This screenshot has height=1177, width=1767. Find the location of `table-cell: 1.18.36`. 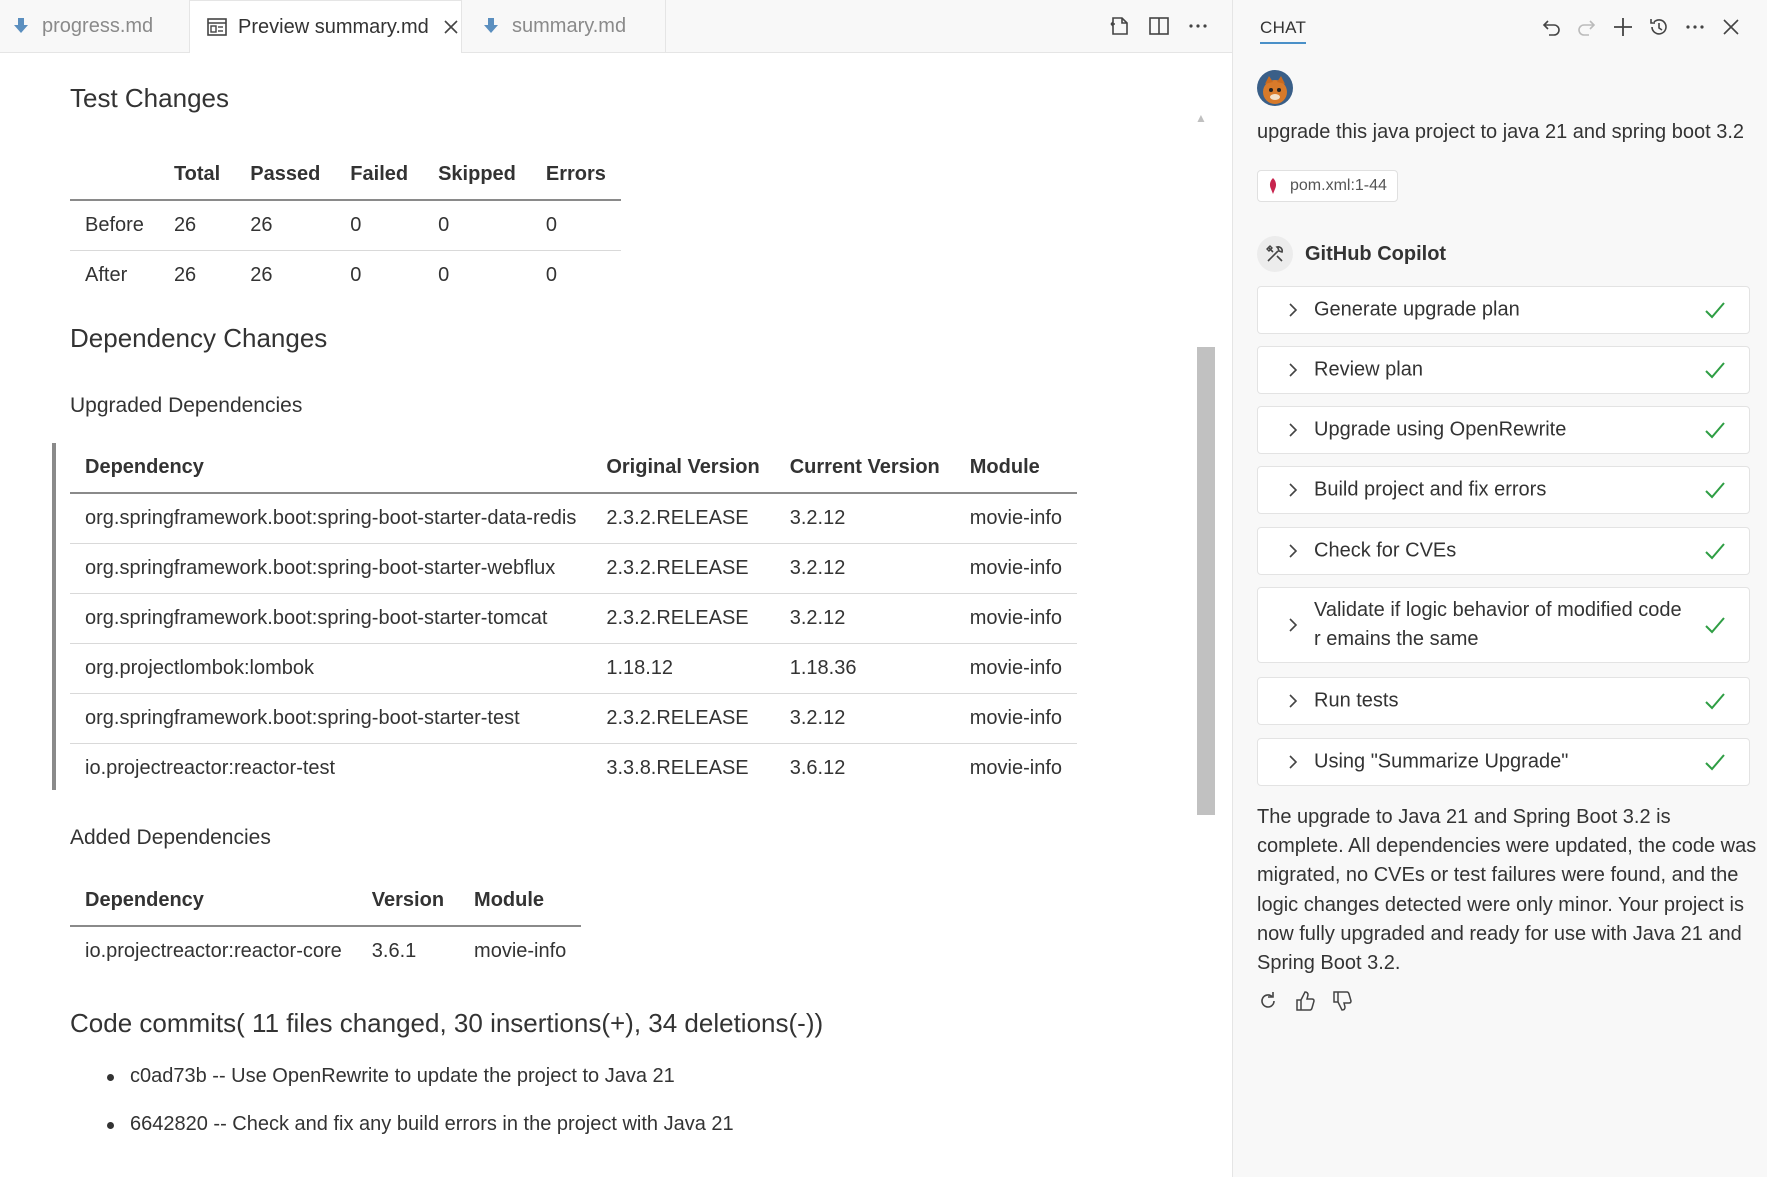

table-cell: 1.18.36 is located at coordinates (864, 668).